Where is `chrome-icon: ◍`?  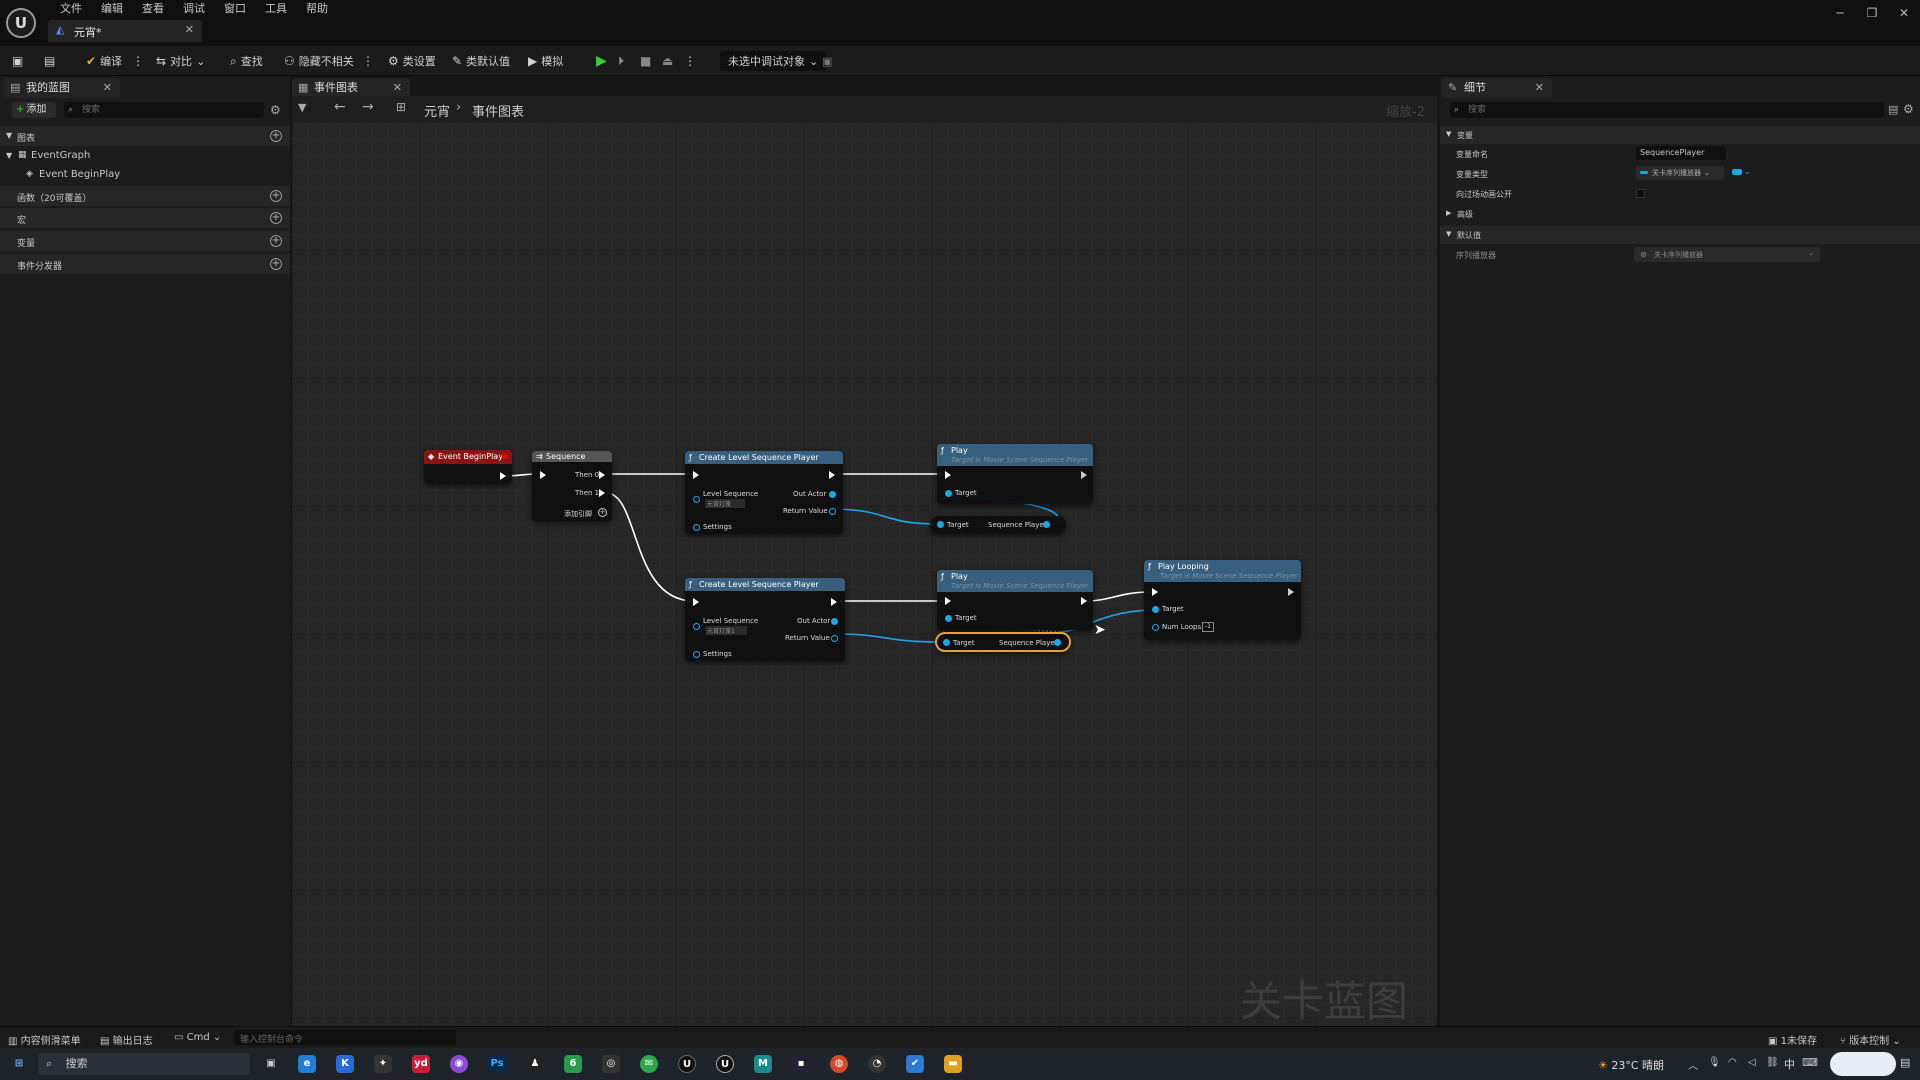 chrome-icon: ◍ is located at coordinates (839, 1064).